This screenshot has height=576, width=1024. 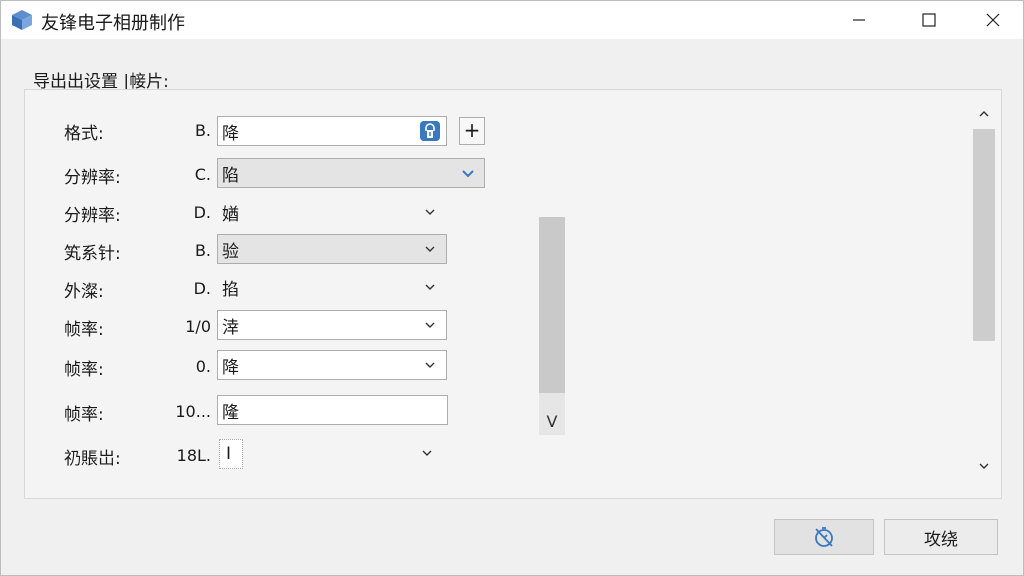 I want to click on inner-scrollbar: V, so click(x=552, y=326).